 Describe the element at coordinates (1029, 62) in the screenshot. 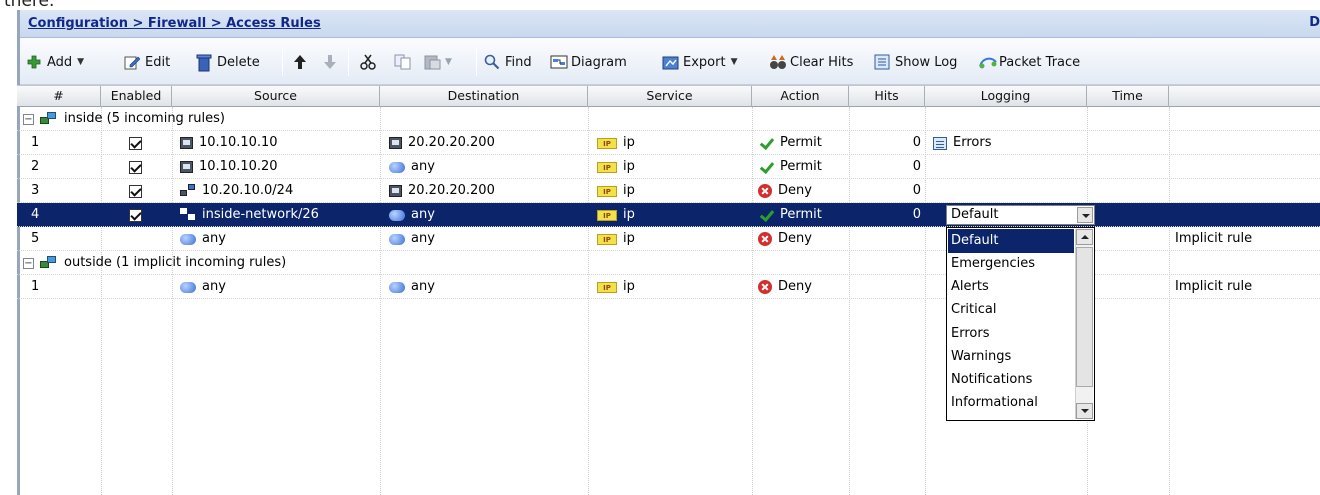

I see `packet-trace-button: Packet Trace` at that location.